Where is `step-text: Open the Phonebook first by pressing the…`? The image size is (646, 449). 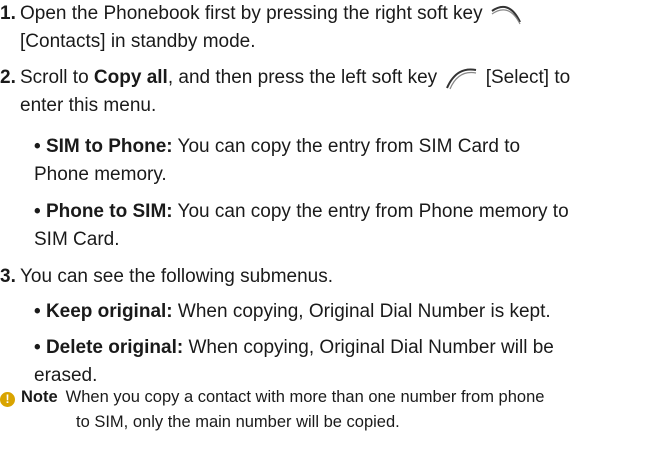
step-text: Open the Phonebook first by pressing the… is located at coordinates (251, 13).